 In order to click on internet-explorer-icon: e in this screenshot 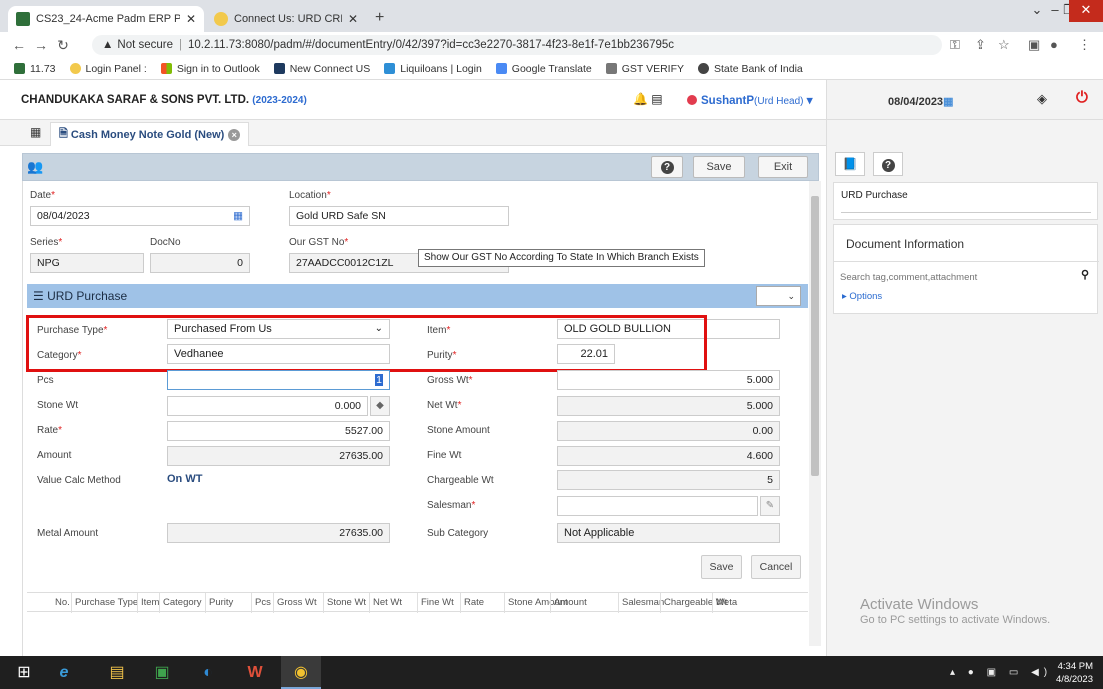, I will do `click(64, 673)`.